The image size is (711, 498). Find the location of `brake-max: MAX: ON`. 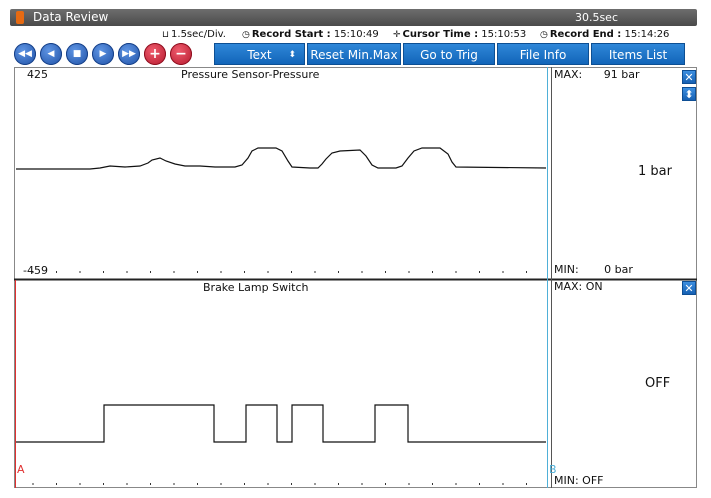

brake-max: MAX: ON is located at coordinates (578, 286).